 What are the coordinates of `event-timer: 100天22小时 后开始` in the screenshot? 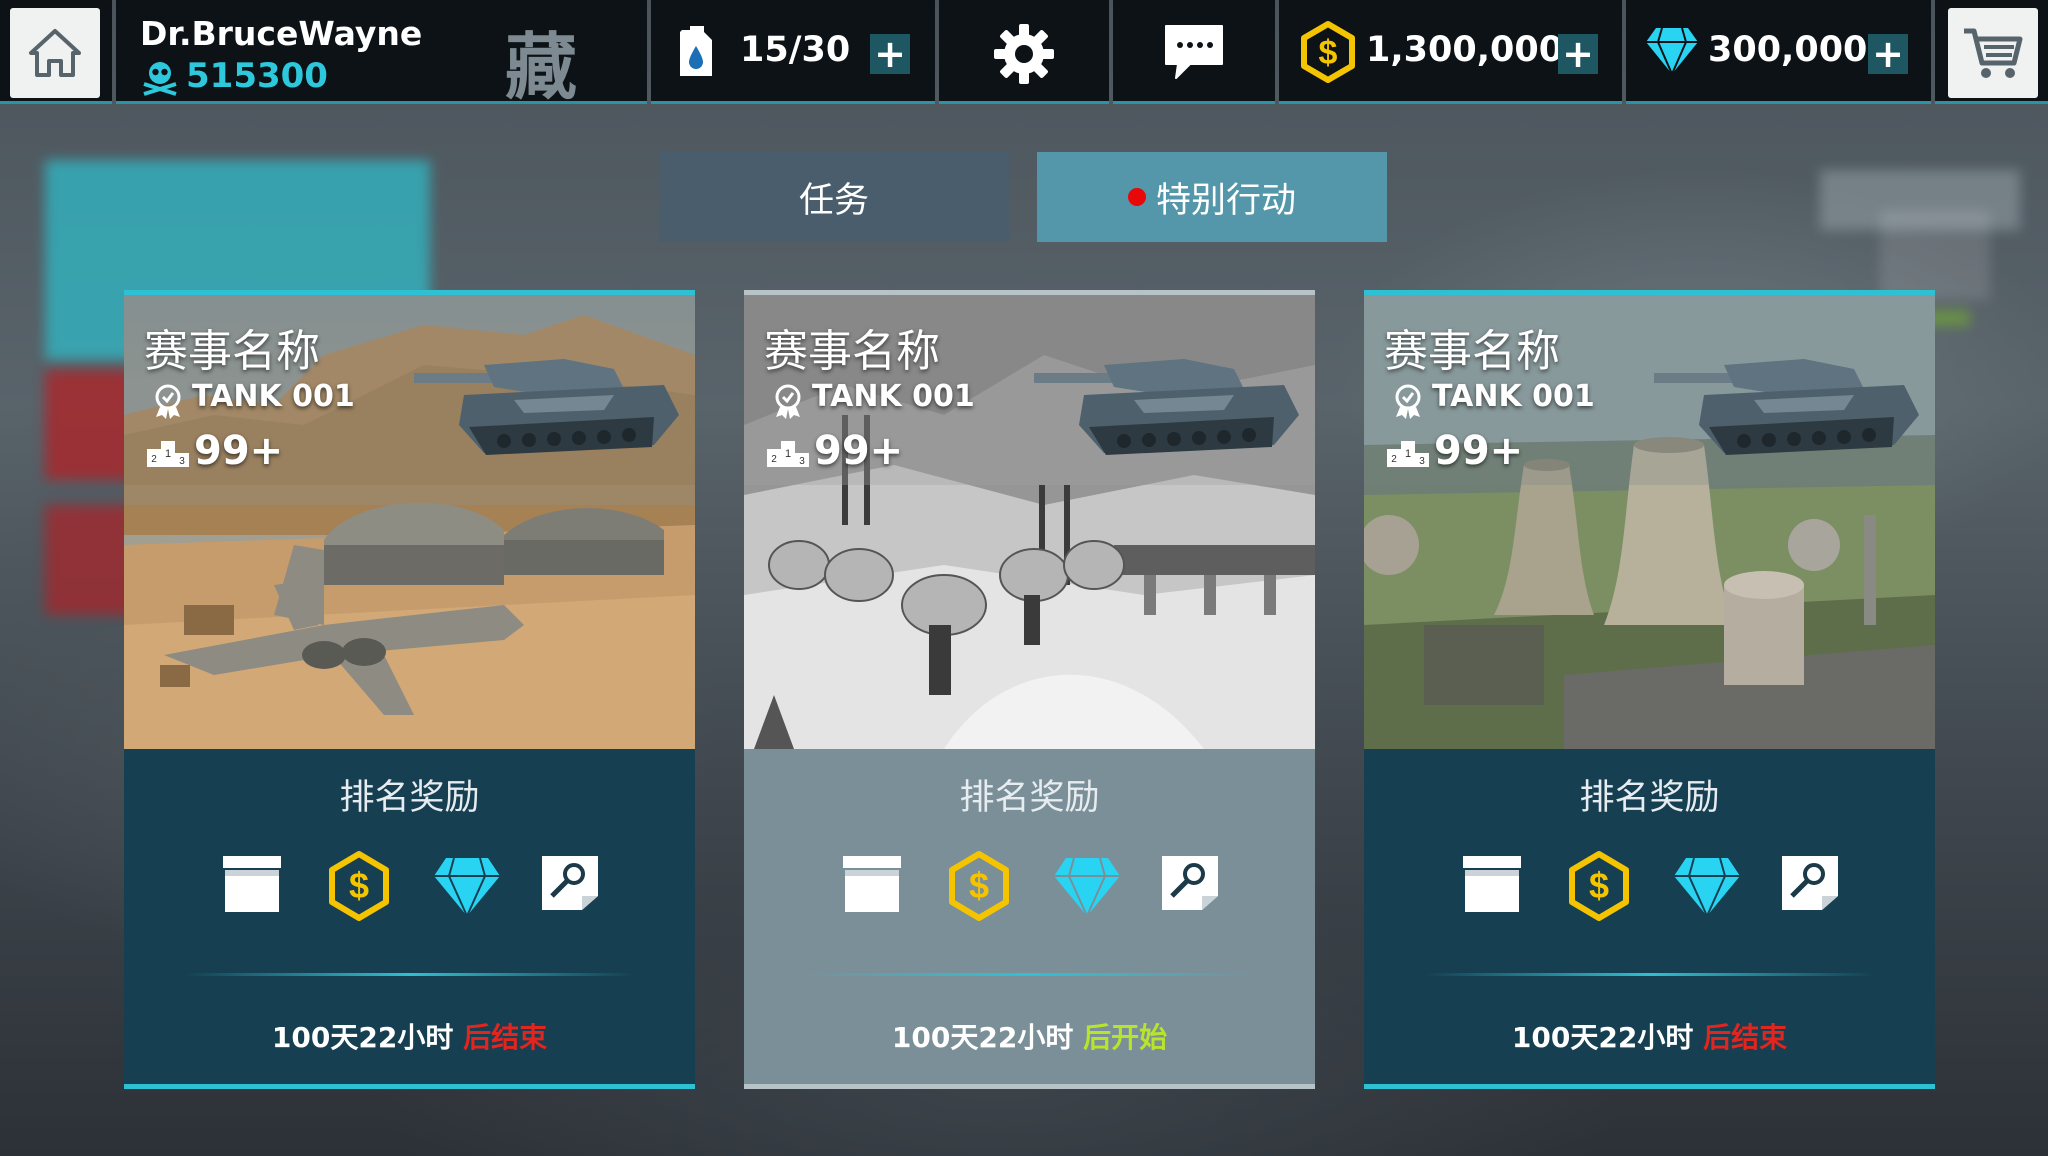 It's located at (1029, 1036).